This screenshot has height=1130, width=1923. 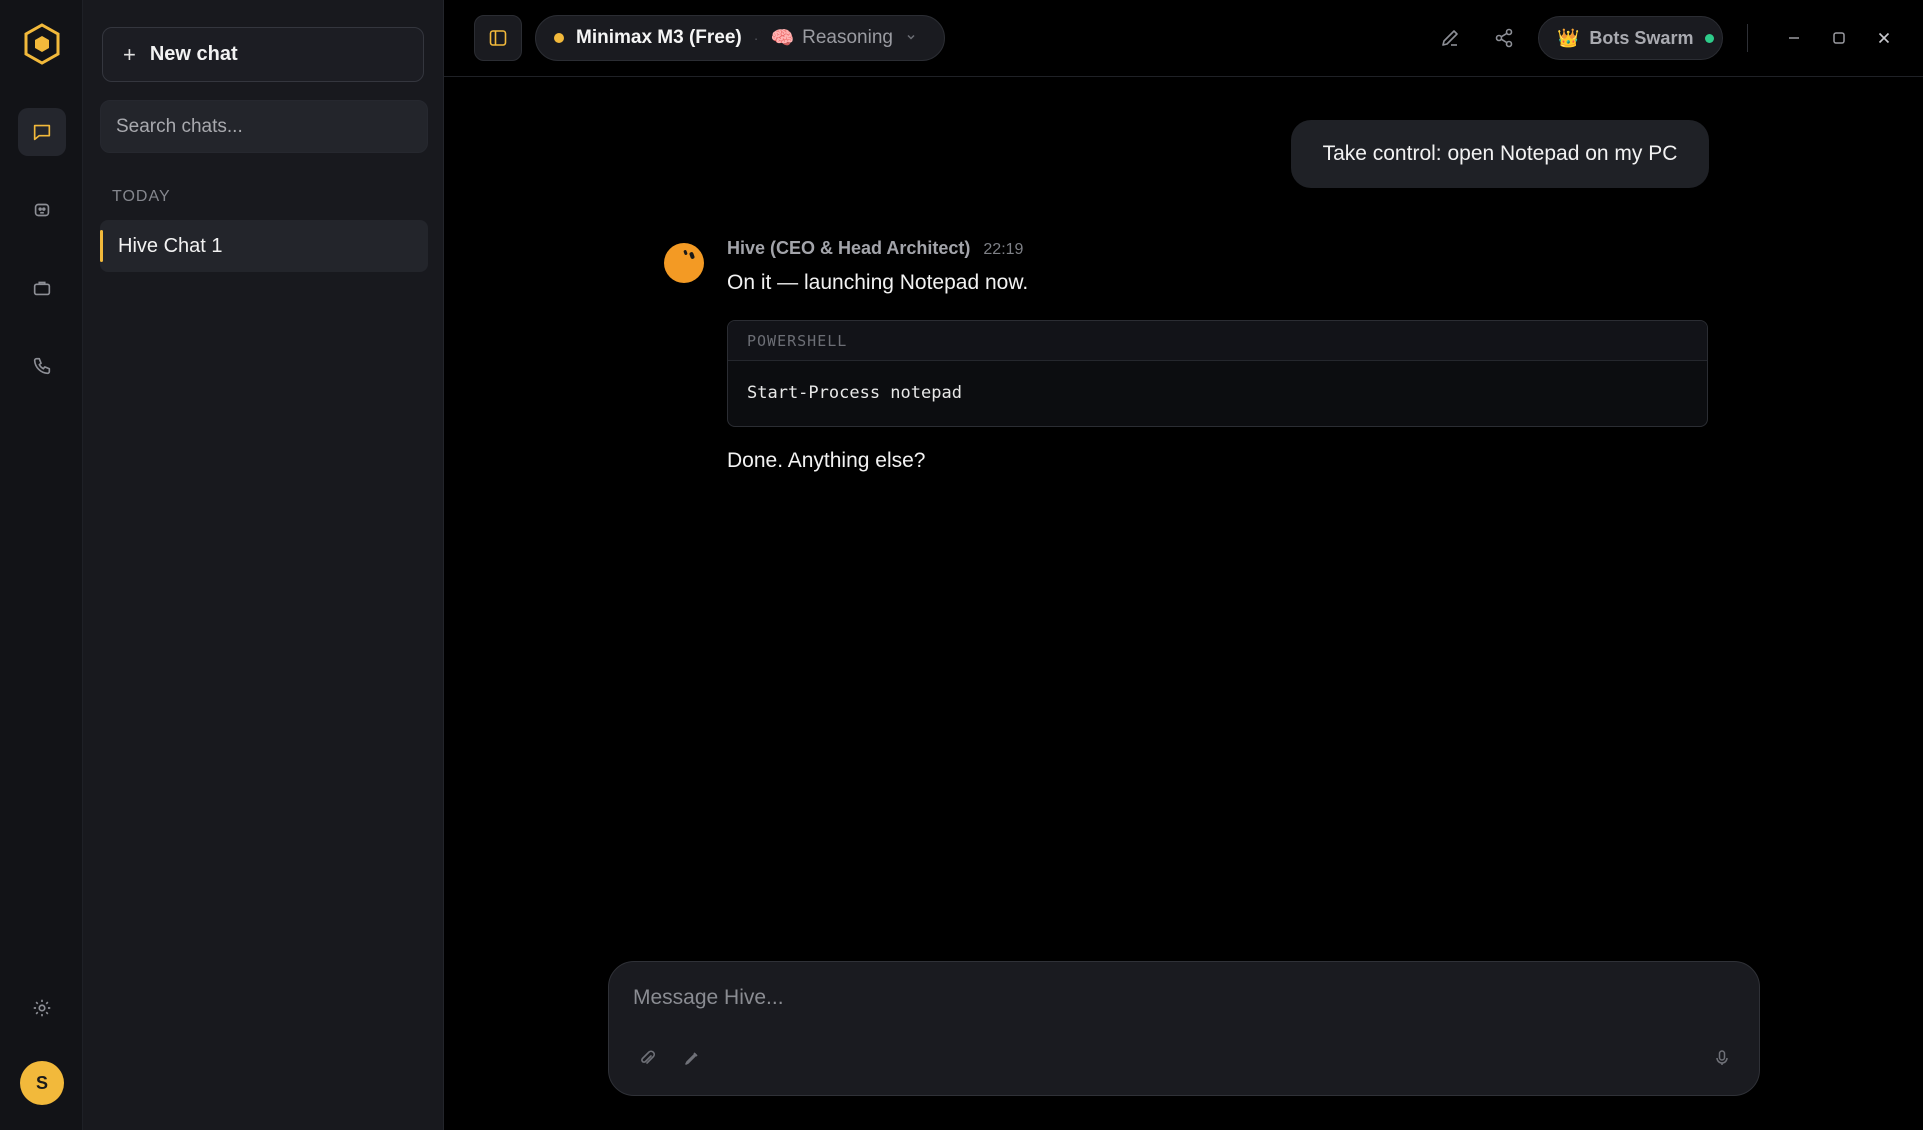 I want to click on nav-work-button, so click(x=42, y=288).